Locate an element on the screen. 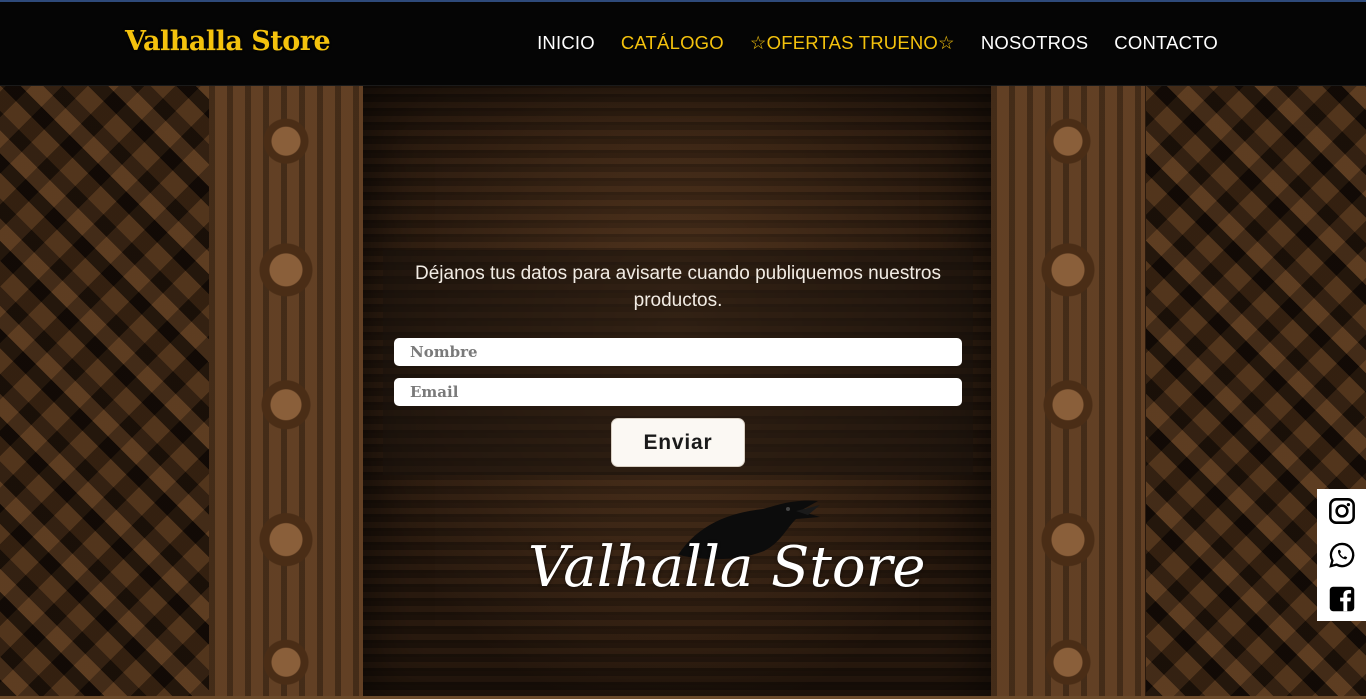 Image resolution: width=1366 pixels, height=699 pixels. nav-item-inicio: INICIO is located at coordinates (566, 43).